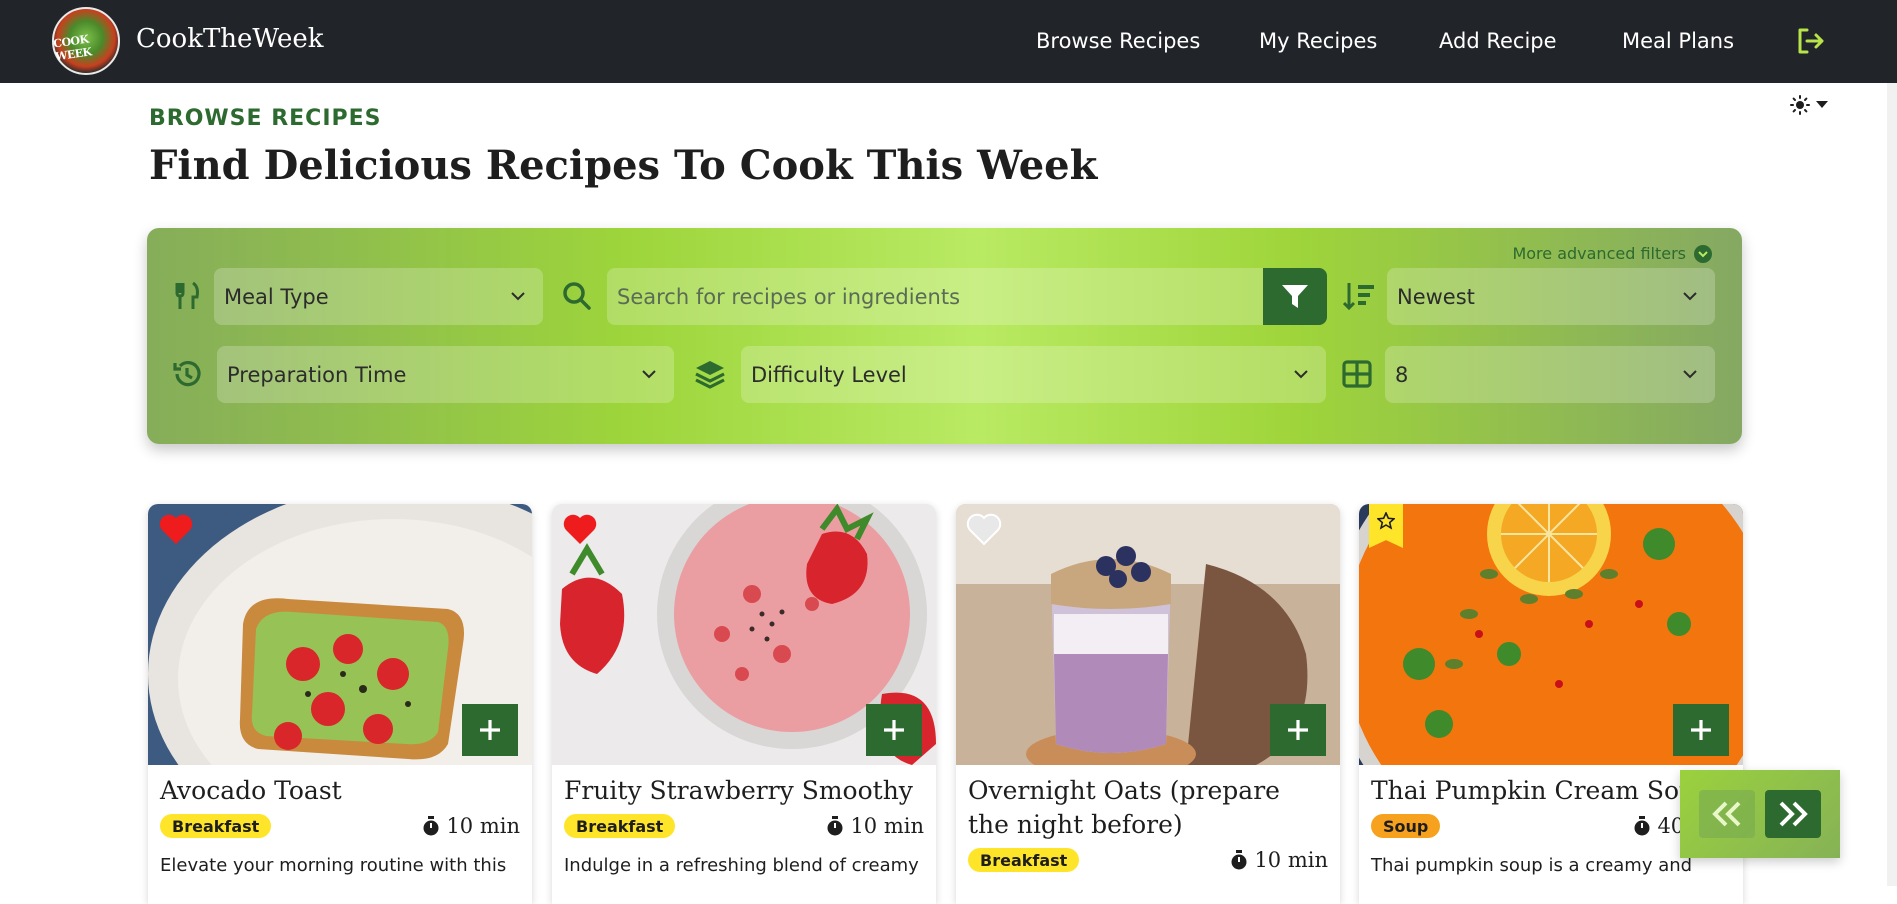 This screenshot has width=1897, height=904. I want to click on recipe-title: Fruity Strawberry Smoothy, so click(744, 791).